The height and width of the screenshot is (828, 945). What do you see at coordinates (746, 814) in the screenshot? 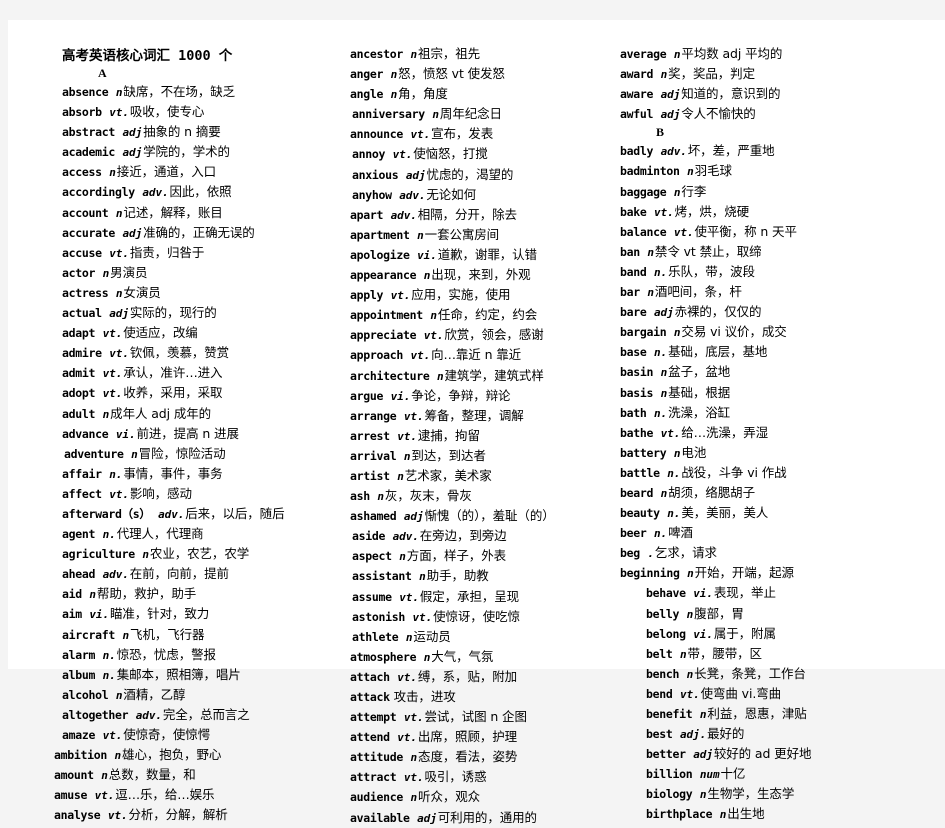
I see `entry-definition: 出生地` at bounding box center [746, 814].